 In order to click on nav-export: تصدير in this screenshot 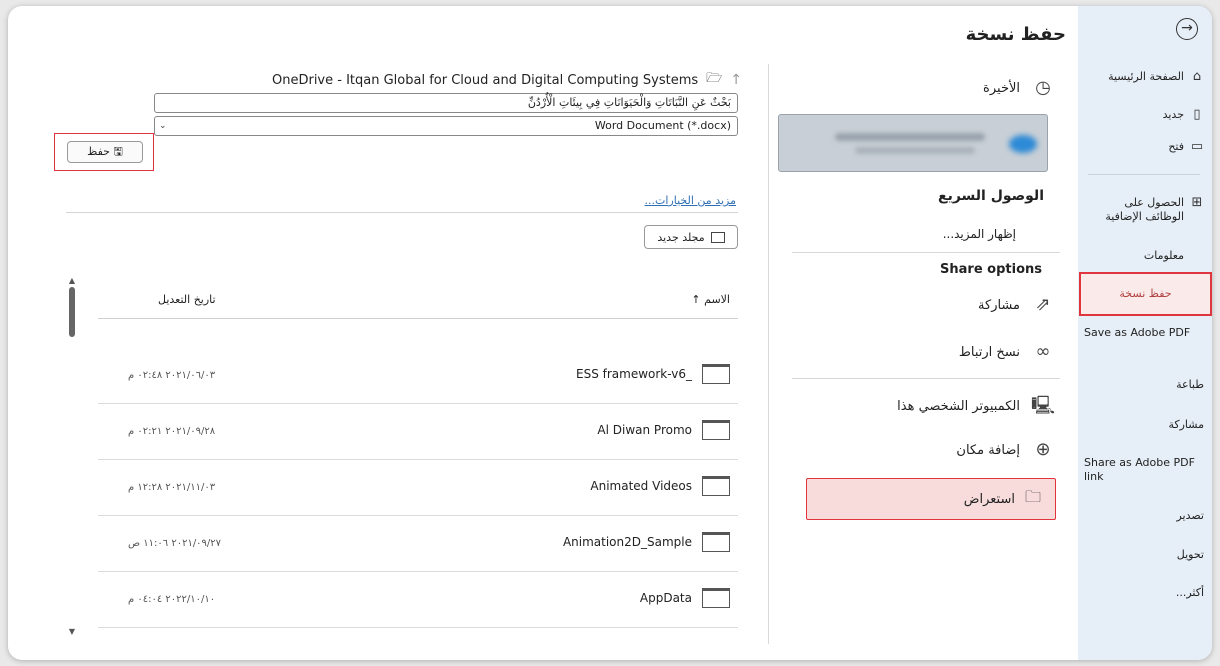, I will do `click(1145, 516)`.